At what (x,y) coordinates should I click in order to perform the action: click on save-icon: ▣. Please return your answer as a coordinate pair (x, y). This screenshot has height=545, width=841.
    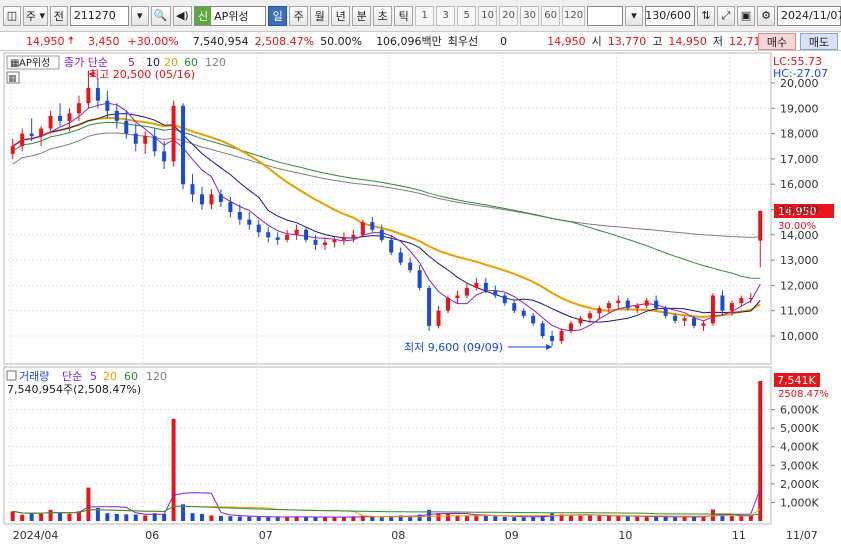
    Looking at the image, I should click on (746, 15).